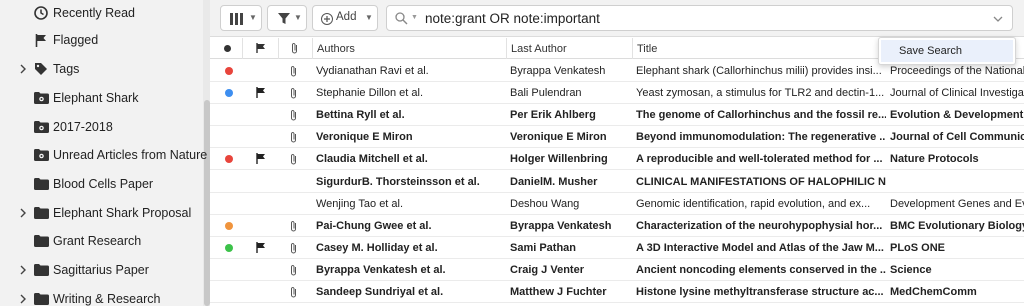 The height and width of the screenshot is (306, 1024). I want to click on authors-cell: Wenjing Tao et al., so click(360, 203).